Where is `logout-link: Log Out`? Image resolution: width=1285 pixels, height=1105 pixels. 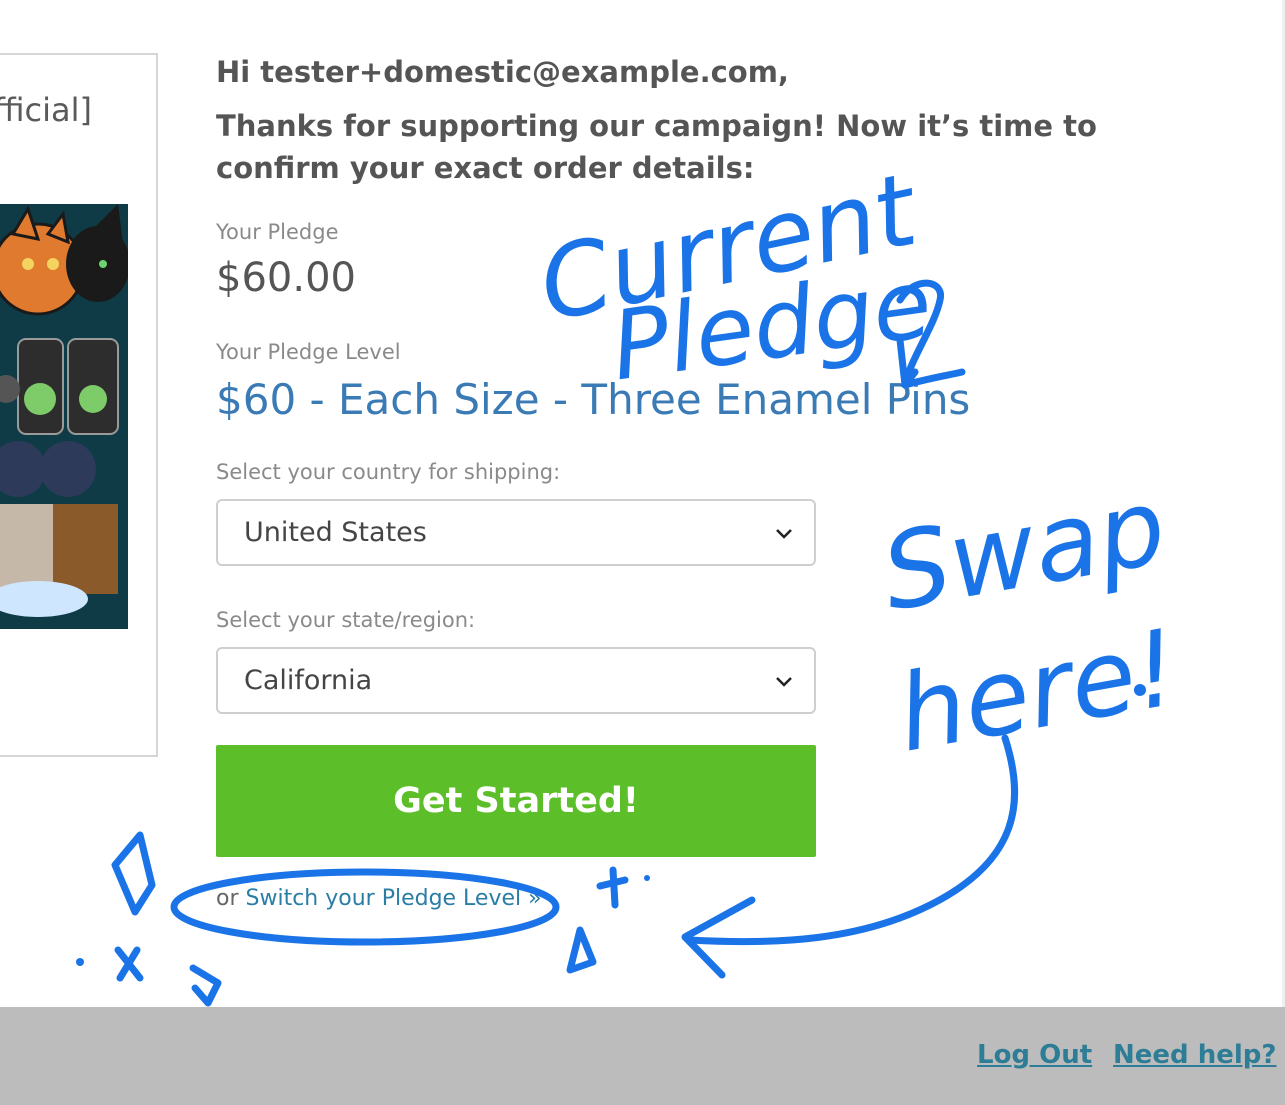 logout-link: Log Out is located at coordinates (1034, 1055).